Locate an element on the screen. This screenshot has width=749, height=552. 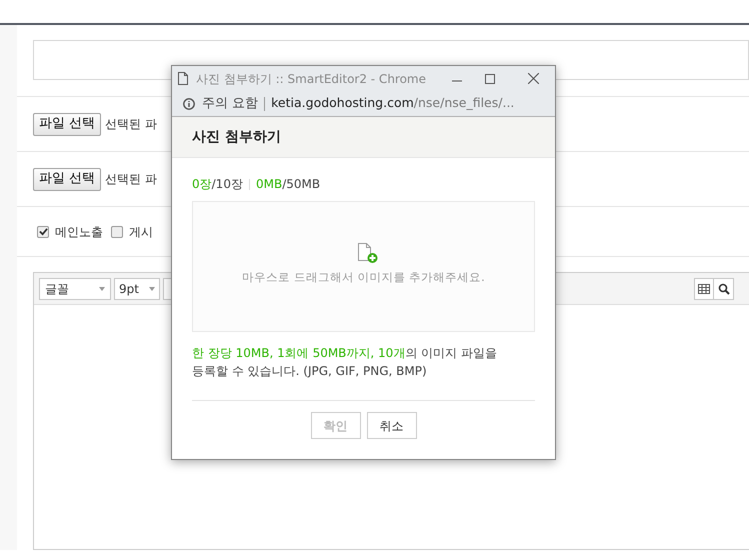
size-select: 9pt is located at coordinates (137, 289).